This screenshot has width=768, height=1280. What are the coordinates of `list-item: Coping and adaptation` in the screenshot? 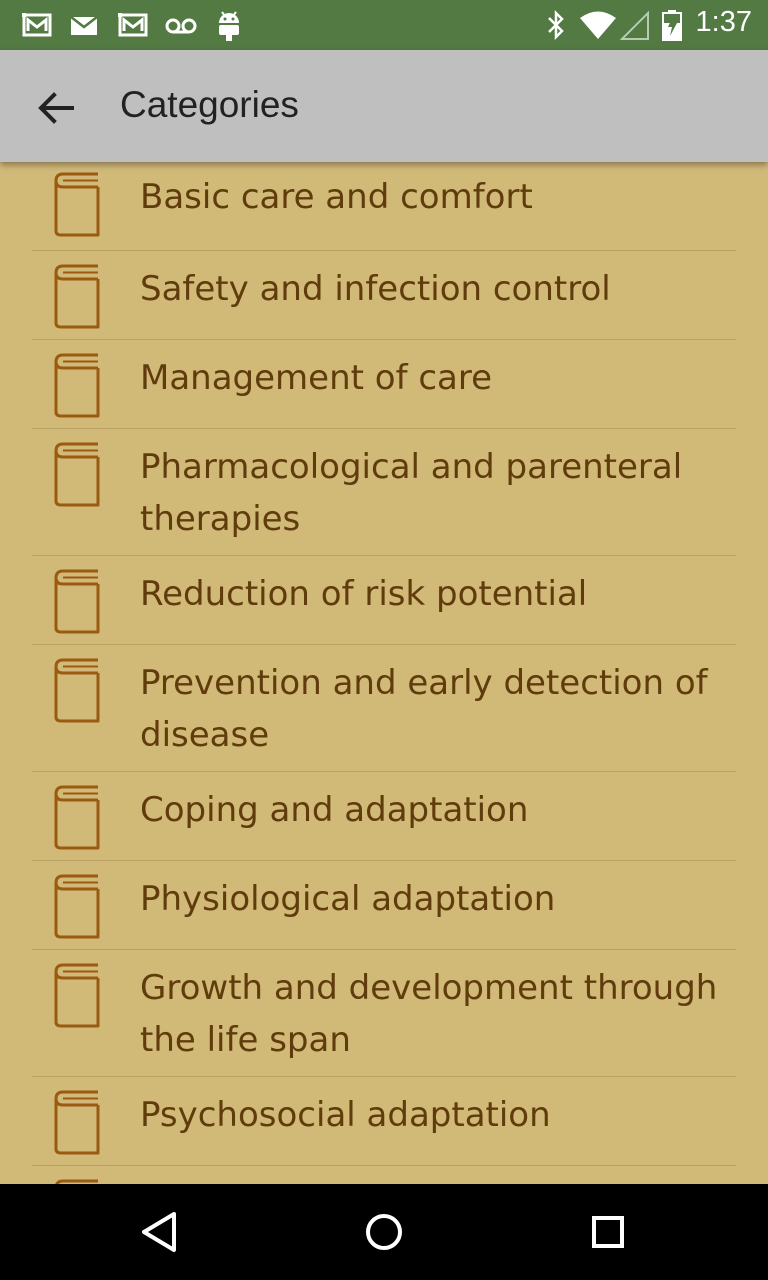 It's located at (384, 816).